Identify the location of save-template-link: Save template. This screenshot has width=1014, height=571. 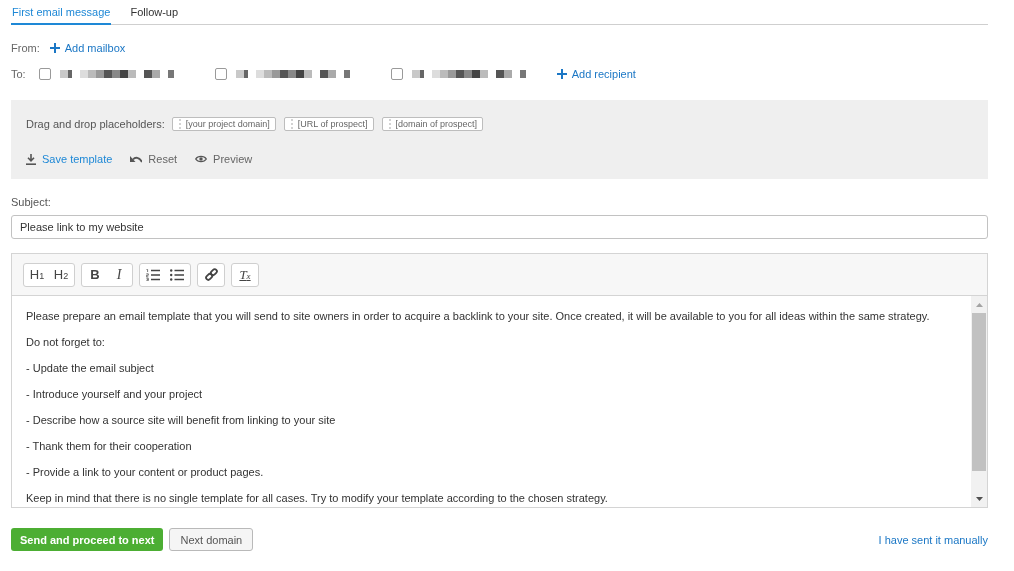
(69, 159).